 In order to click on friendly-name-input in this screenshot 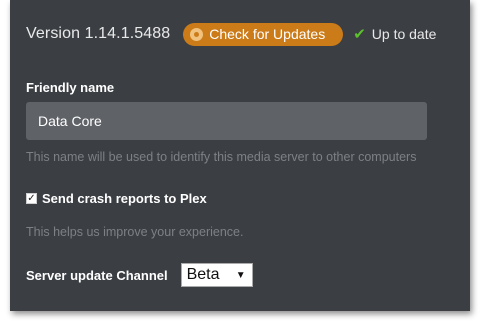, I will do `click(226, 121)`.